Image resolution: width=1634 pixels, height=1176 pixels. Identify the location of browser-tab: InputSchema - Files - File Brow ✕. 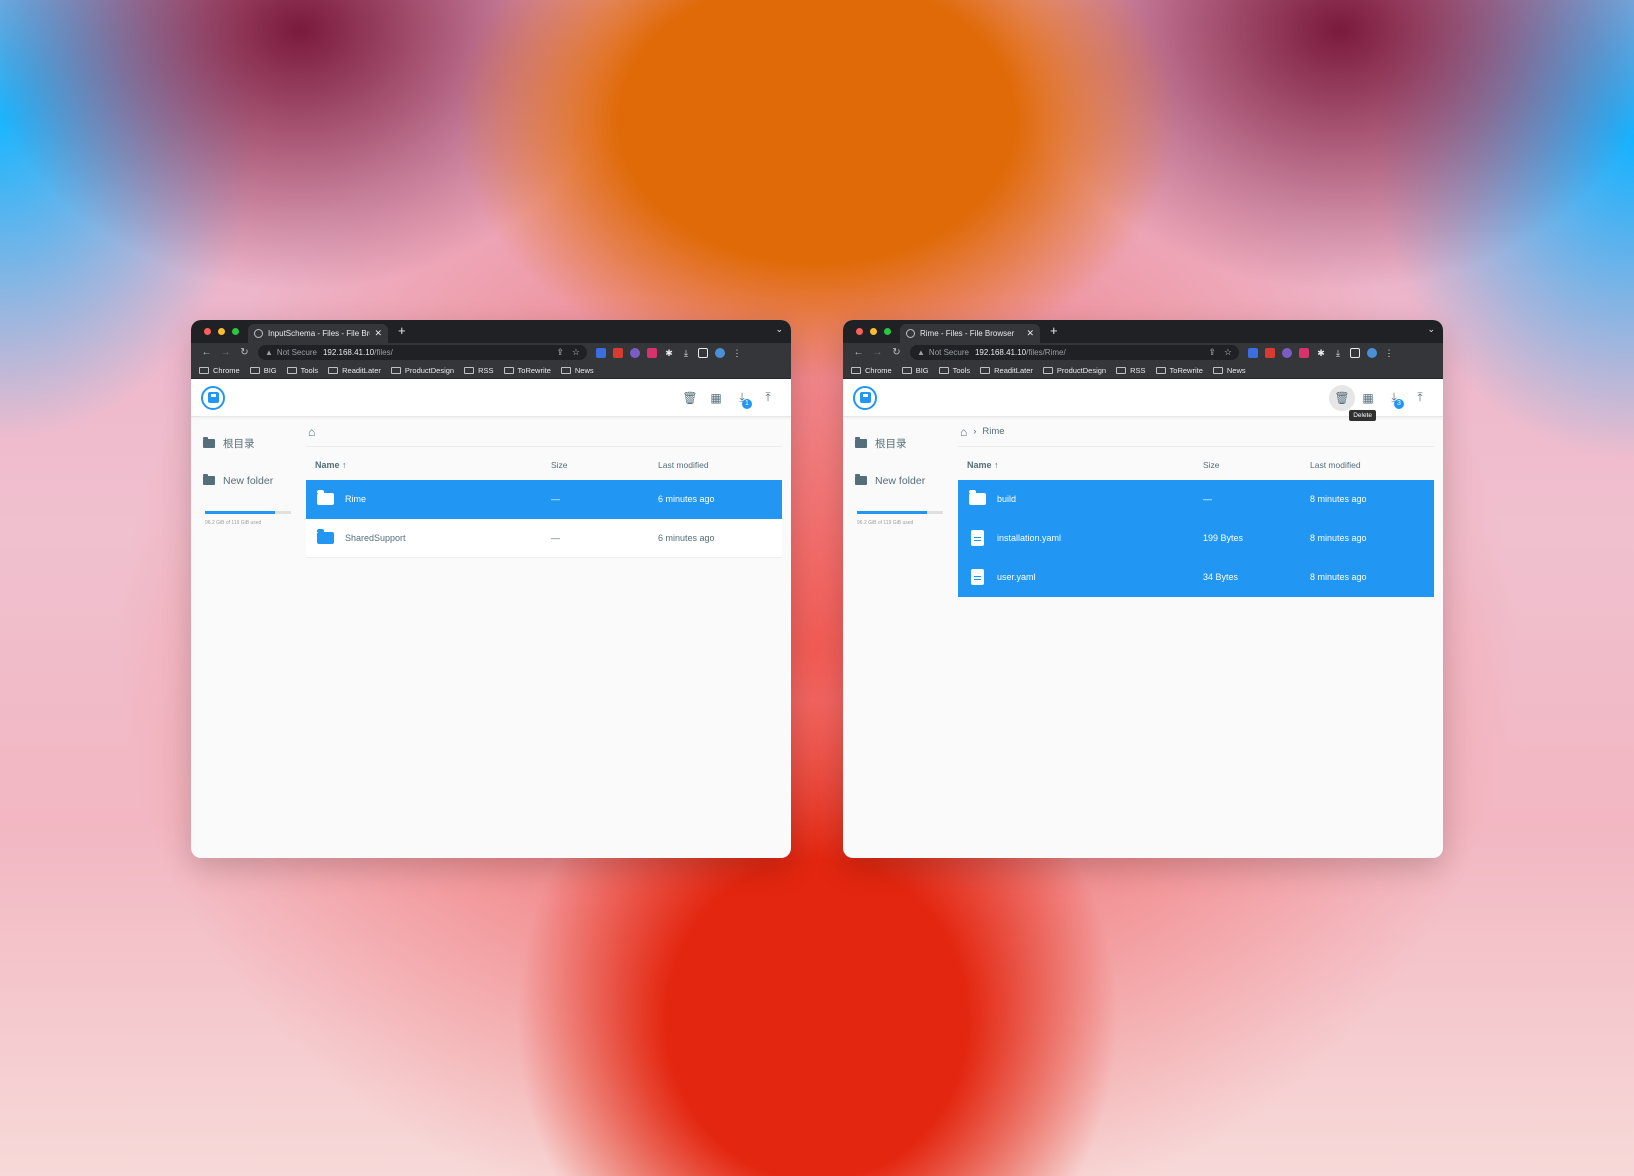
(318, 333).